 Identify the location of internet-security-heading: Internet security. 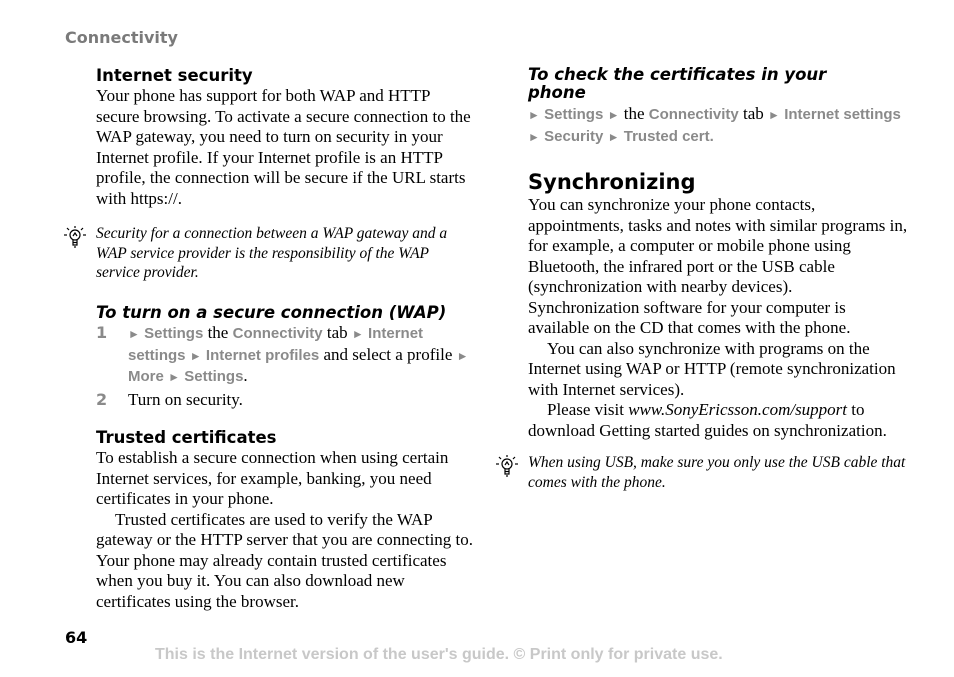
(174, 75).